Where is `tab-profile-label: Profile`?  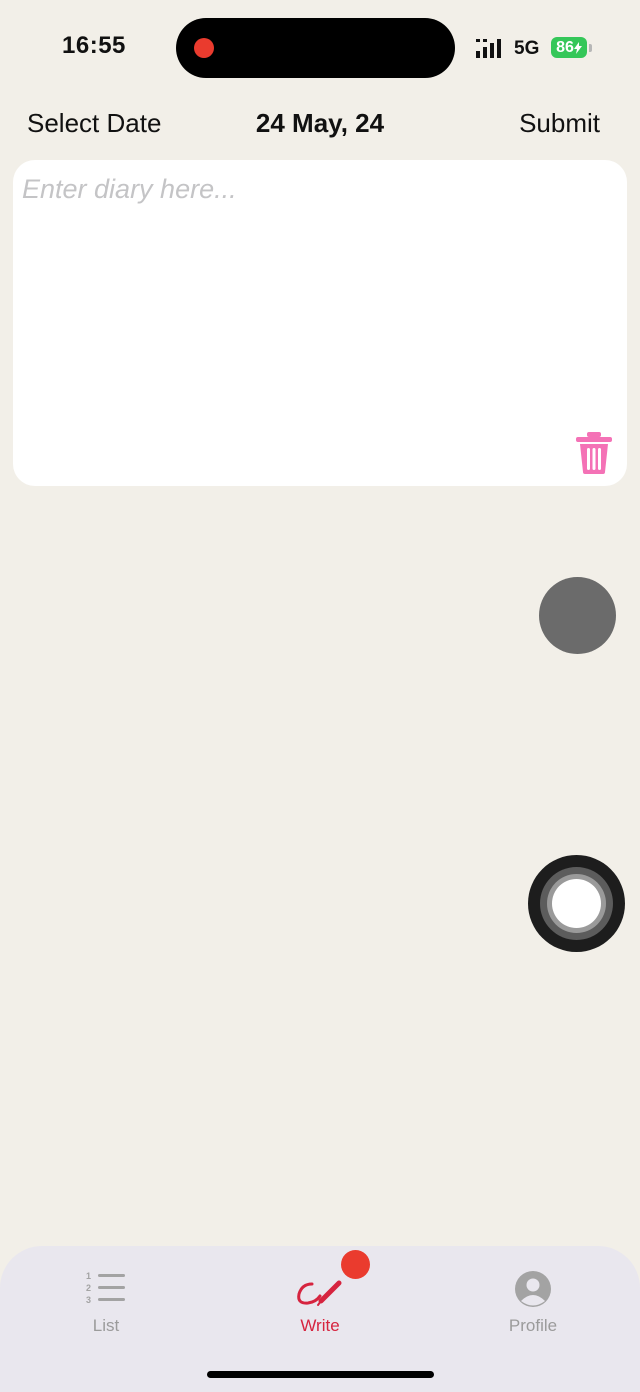 tab-profile-label: Profile is located at coordinates (533, 1325).